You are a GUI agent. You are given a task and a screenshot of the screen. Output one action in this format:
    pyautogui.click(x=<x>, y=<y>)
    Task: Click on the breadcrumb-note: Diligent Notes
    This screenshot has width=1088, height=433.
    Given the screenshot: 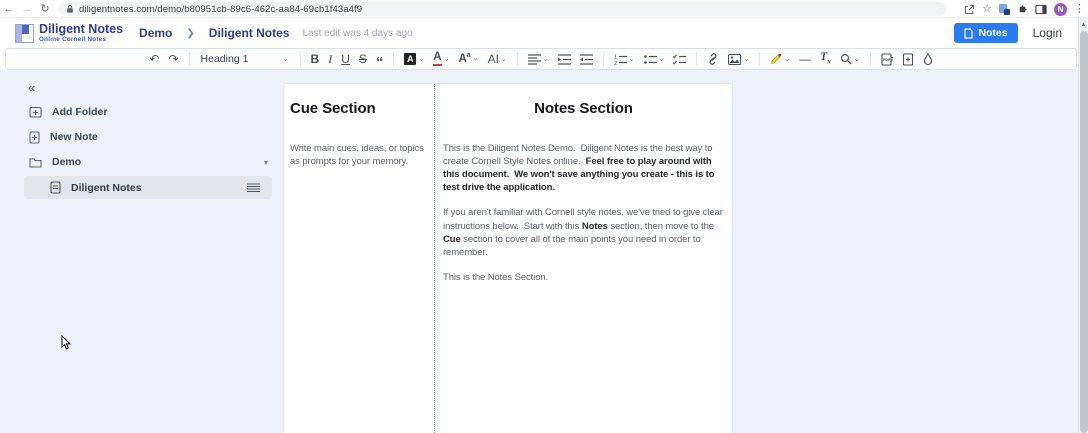 What is the action you would take?
    pyautogui.click(x=249, y=33)
    